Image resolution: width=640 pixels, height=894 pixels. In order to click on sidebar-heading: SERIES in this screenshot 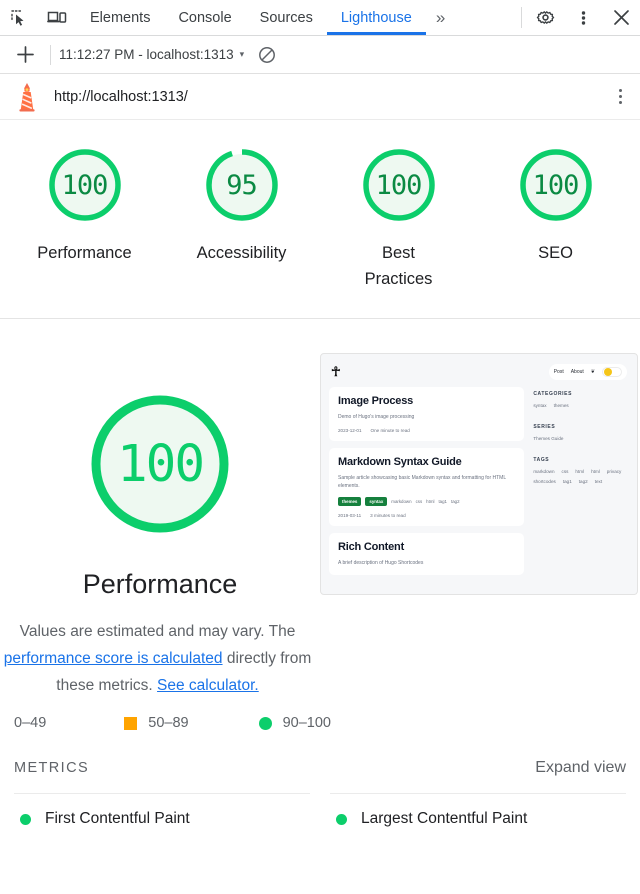, I will do `click(544, 427)`.